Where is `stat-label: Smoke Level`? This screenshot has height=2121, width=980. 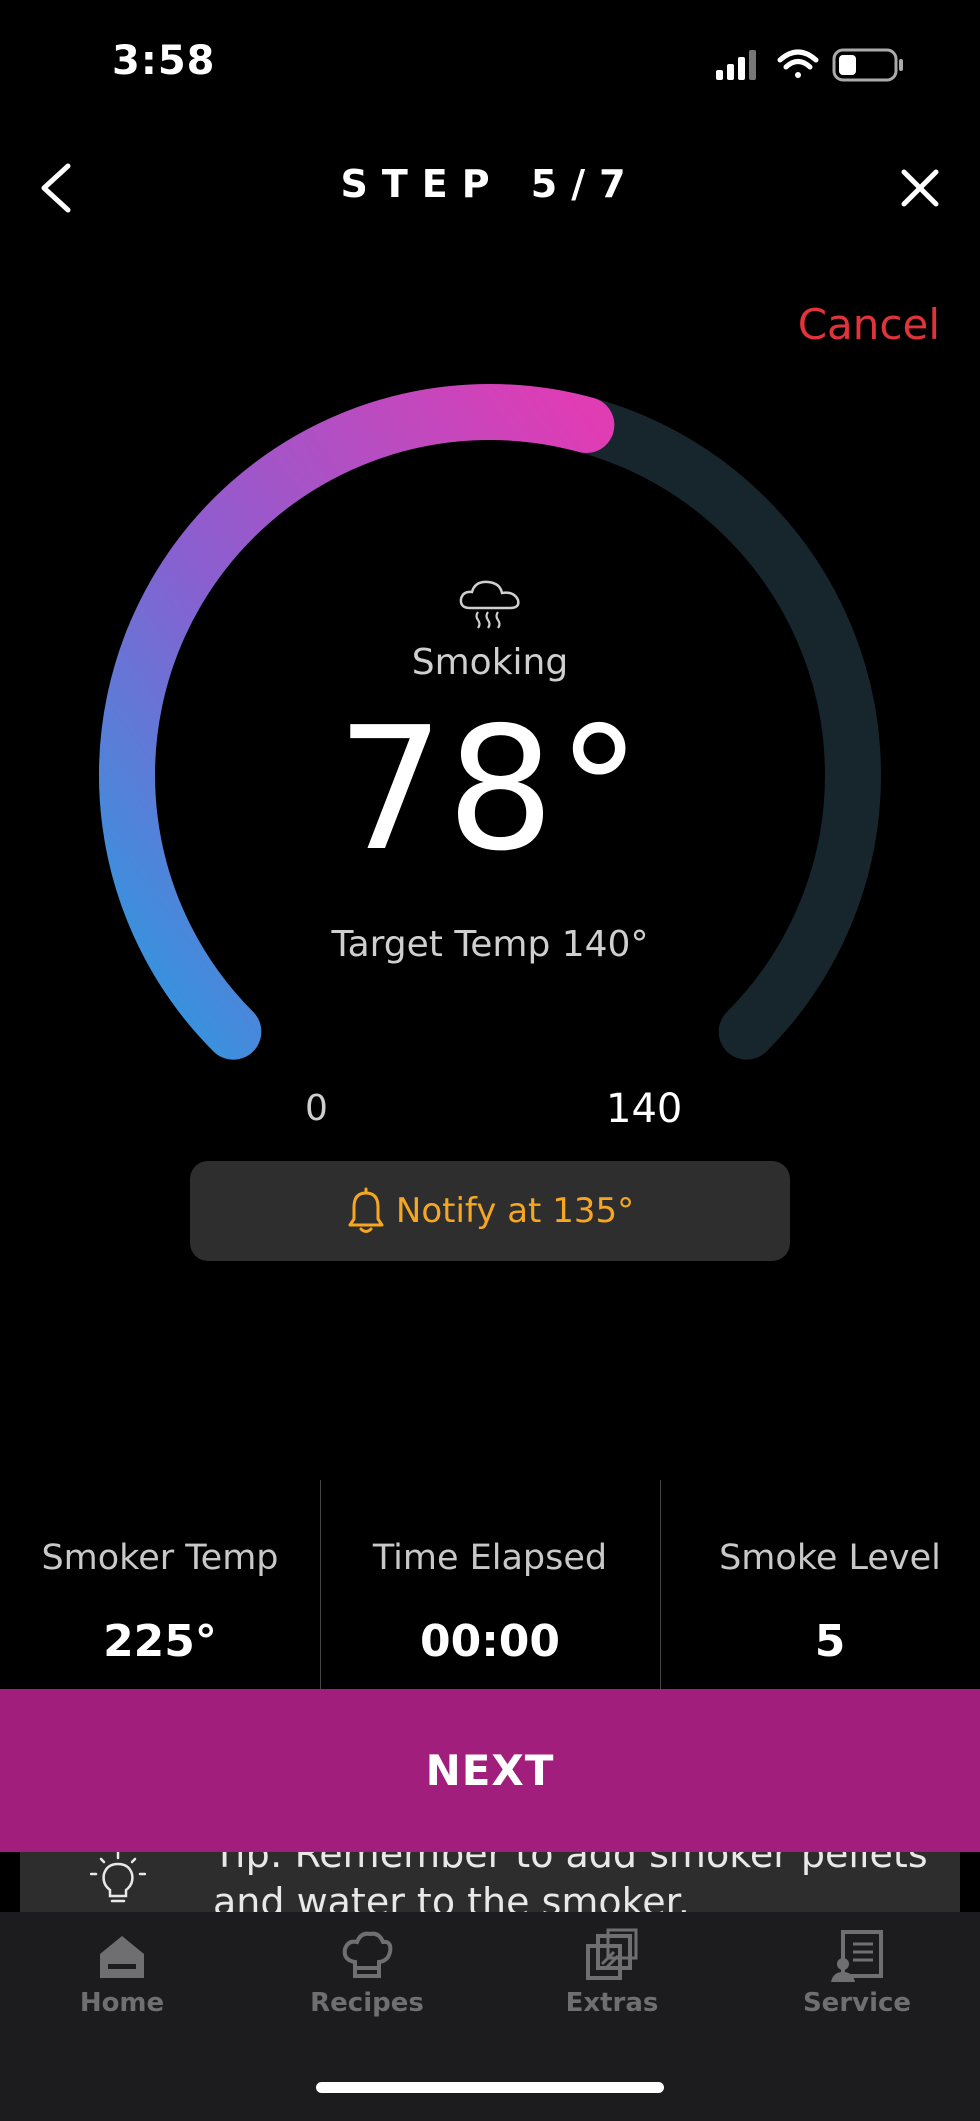 stat-label: Smoke Level is located at coordinates (830, 1558).